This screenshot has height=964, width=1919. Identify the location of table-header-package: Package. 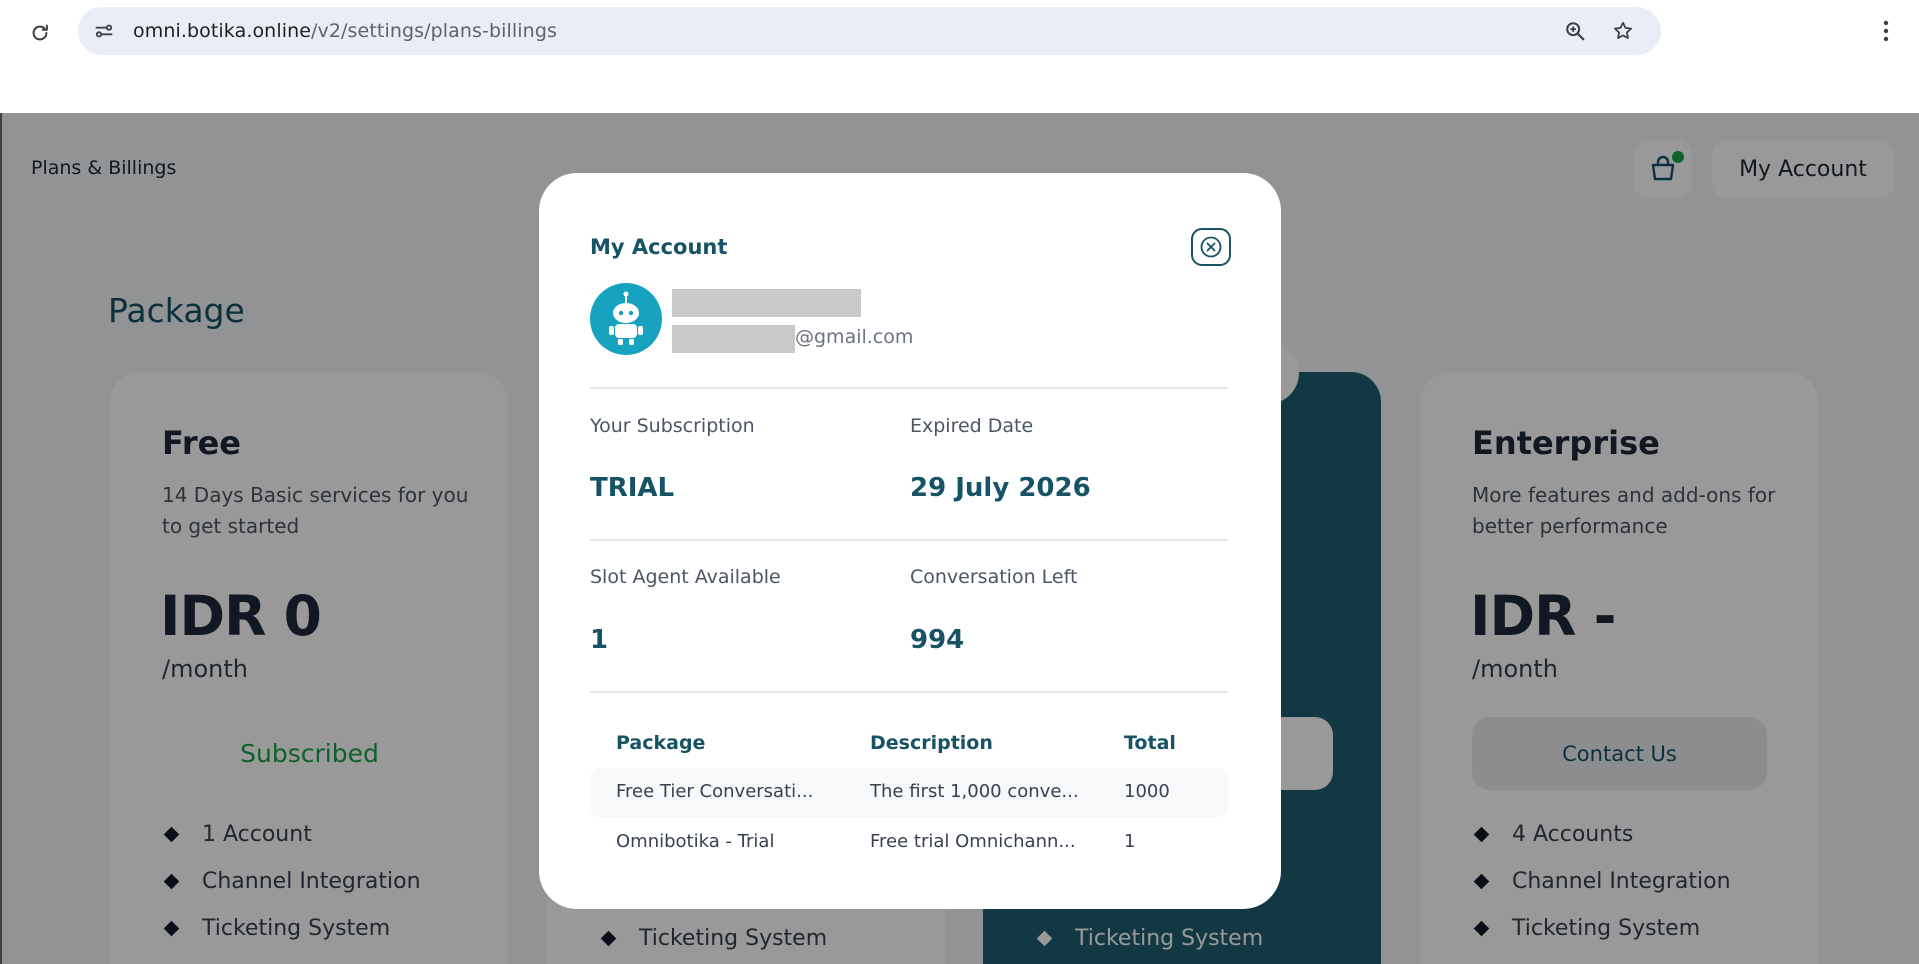
(661, 743).